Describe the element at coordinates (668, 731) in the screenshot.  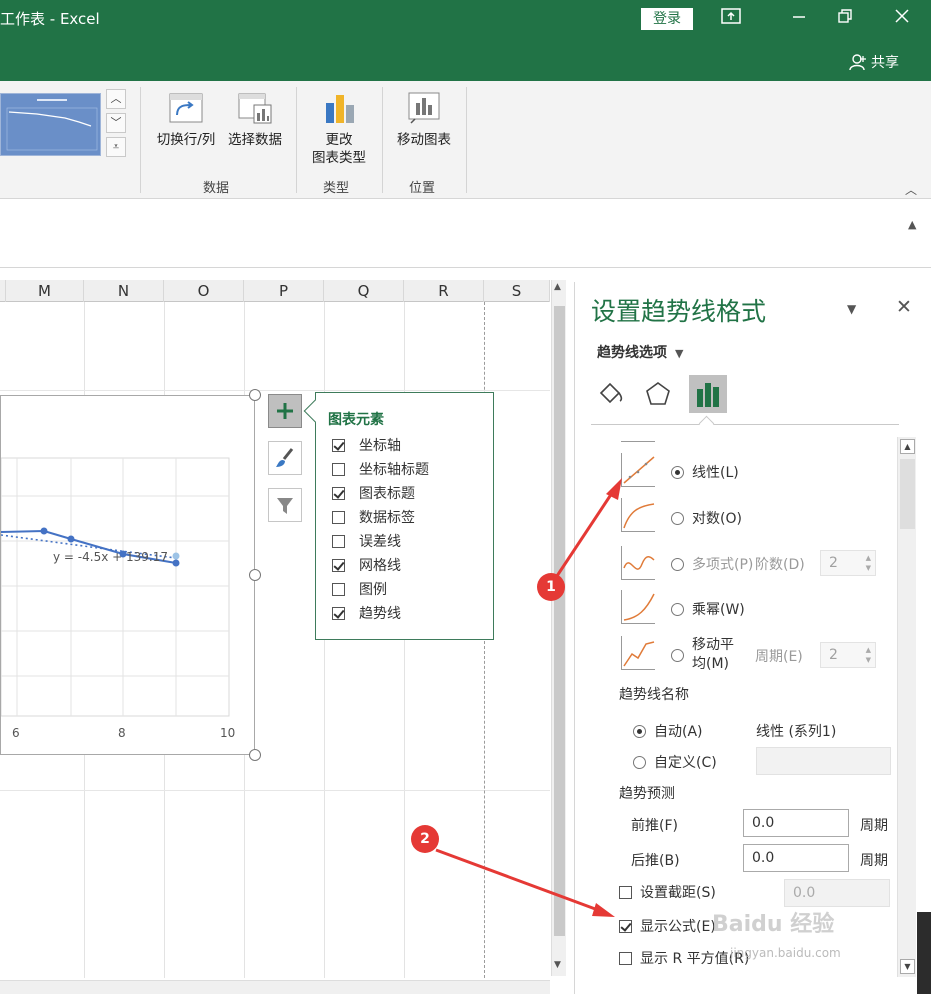
I see `name-auto-option: 自动(A)` at that location.